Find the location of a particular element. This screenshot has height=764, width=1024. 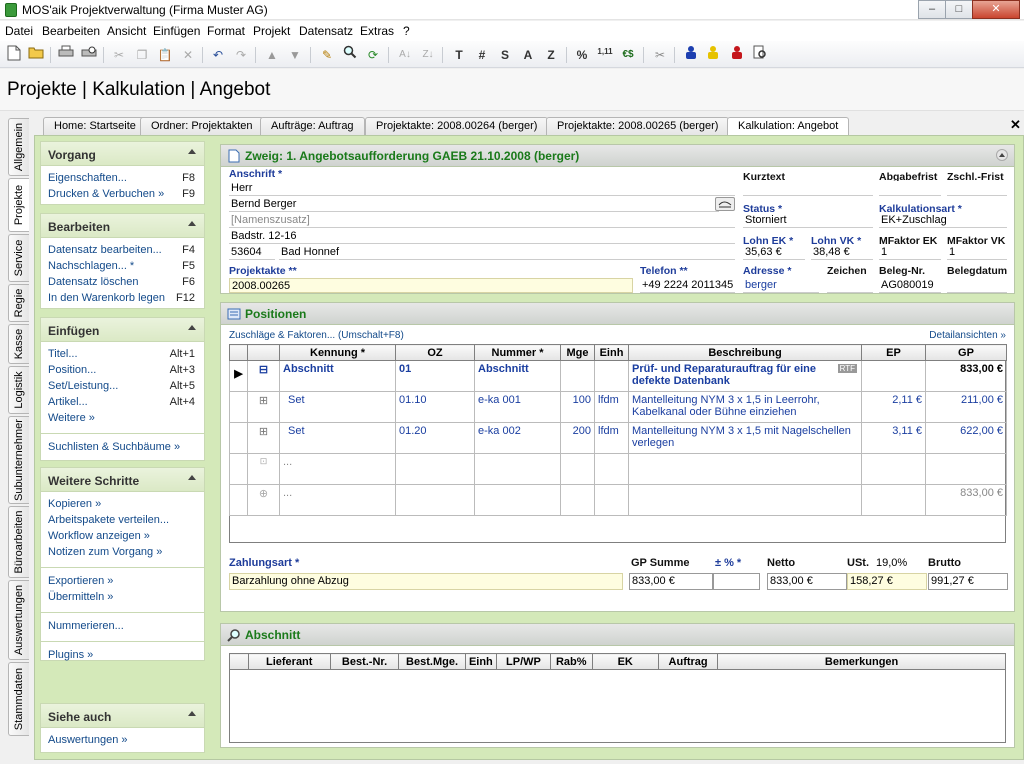

sort-descending-icon: Z↓ is located at coordinates (428, 55).